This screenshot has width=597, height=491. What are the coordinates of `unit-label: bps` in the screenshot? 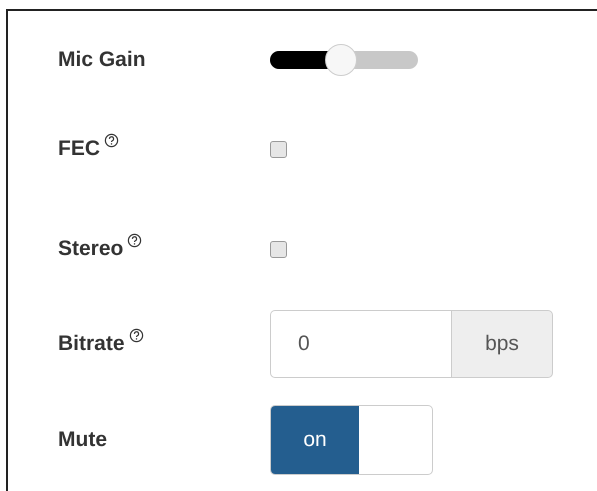 It's located at (502, 344).